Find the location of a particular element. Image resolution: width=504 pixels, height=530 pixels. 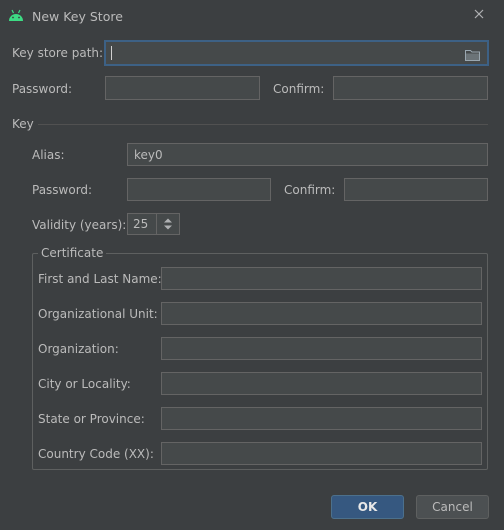

organizational-unit-label: Organizational Unit: is located at coordinates (98, 314).